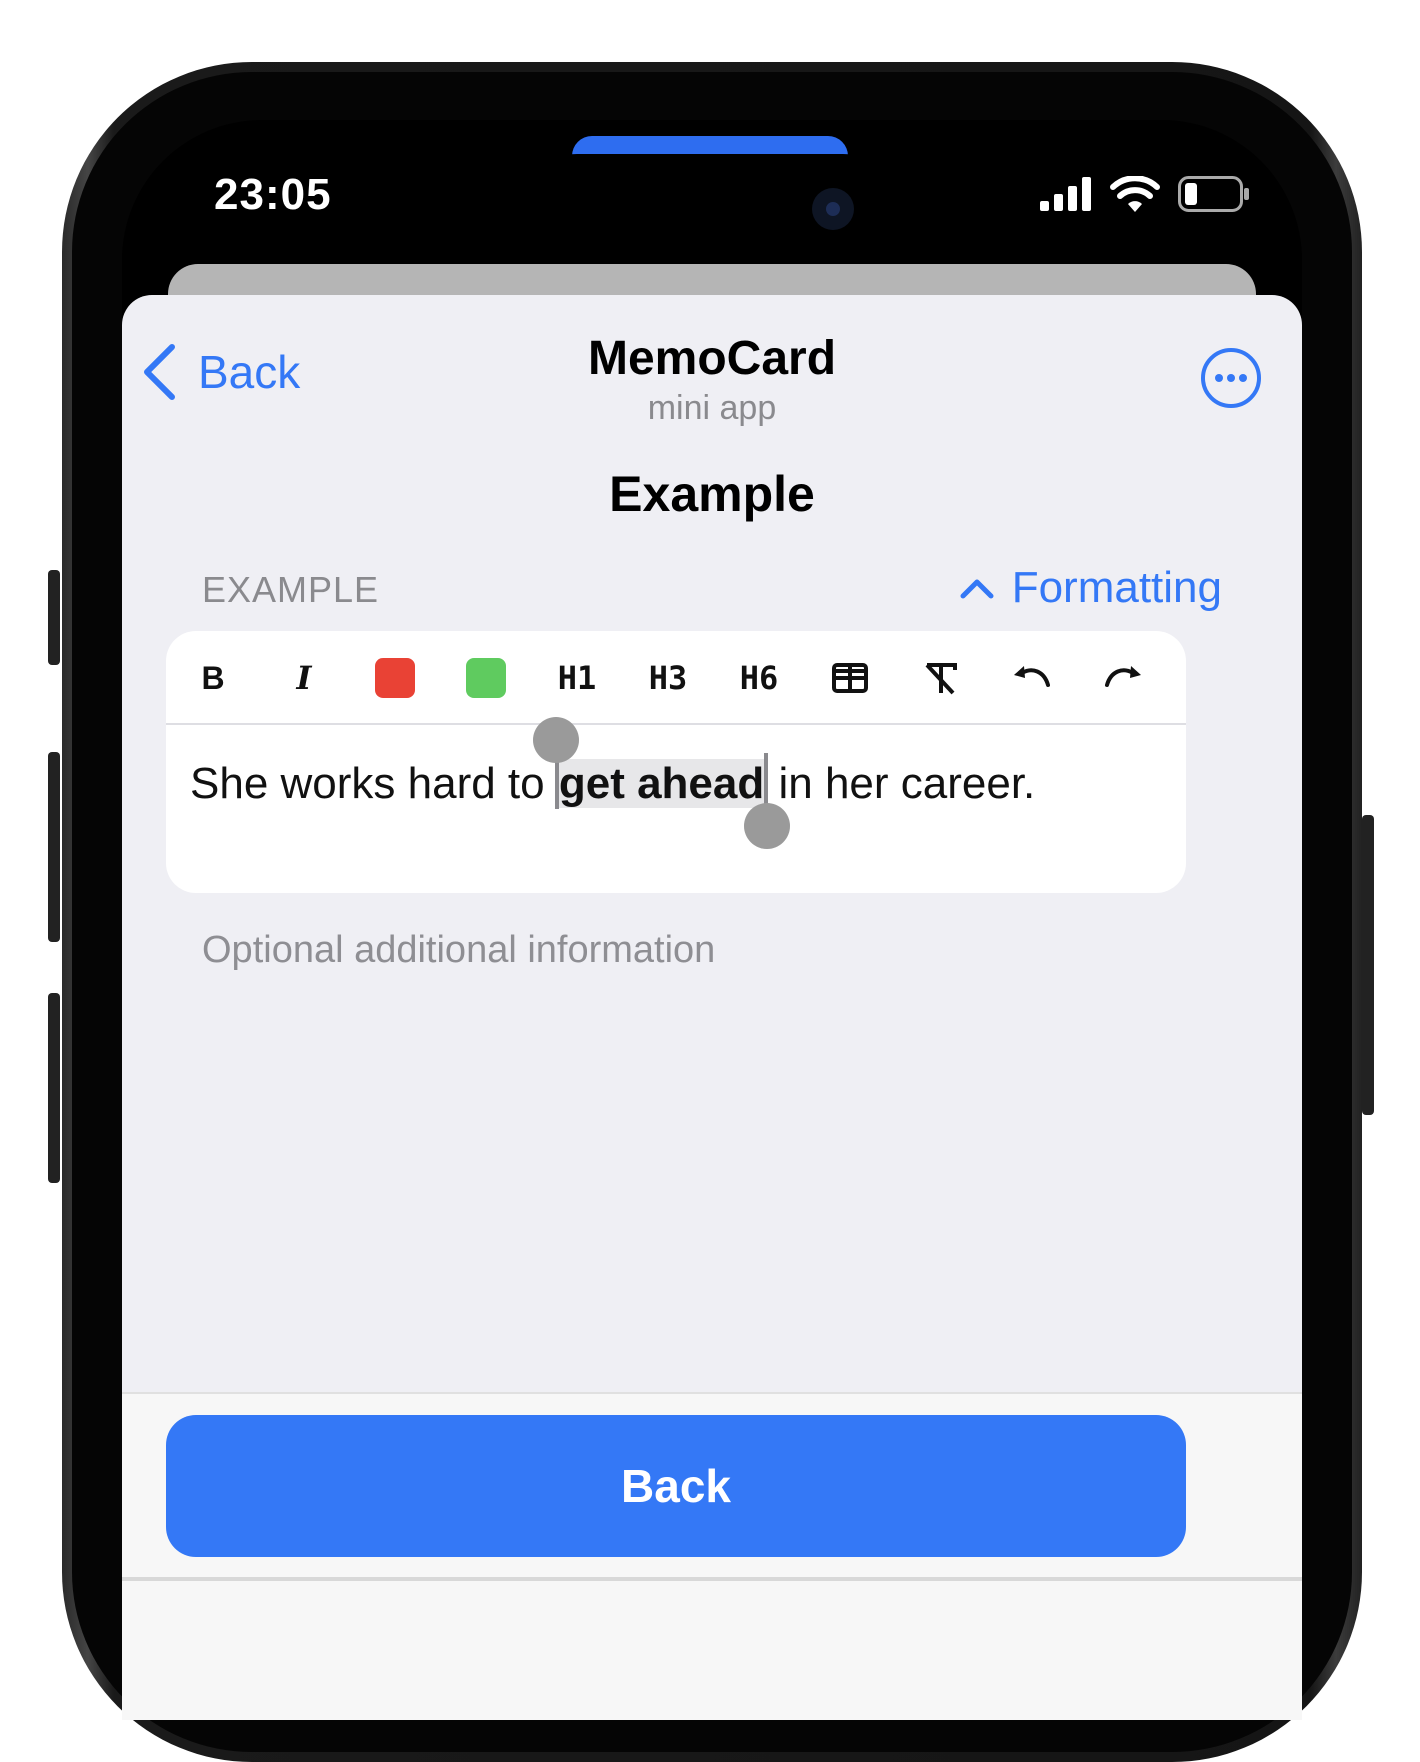 The image size is (1420, 1762). I want to click on signal-icon, so click(1065, 194).